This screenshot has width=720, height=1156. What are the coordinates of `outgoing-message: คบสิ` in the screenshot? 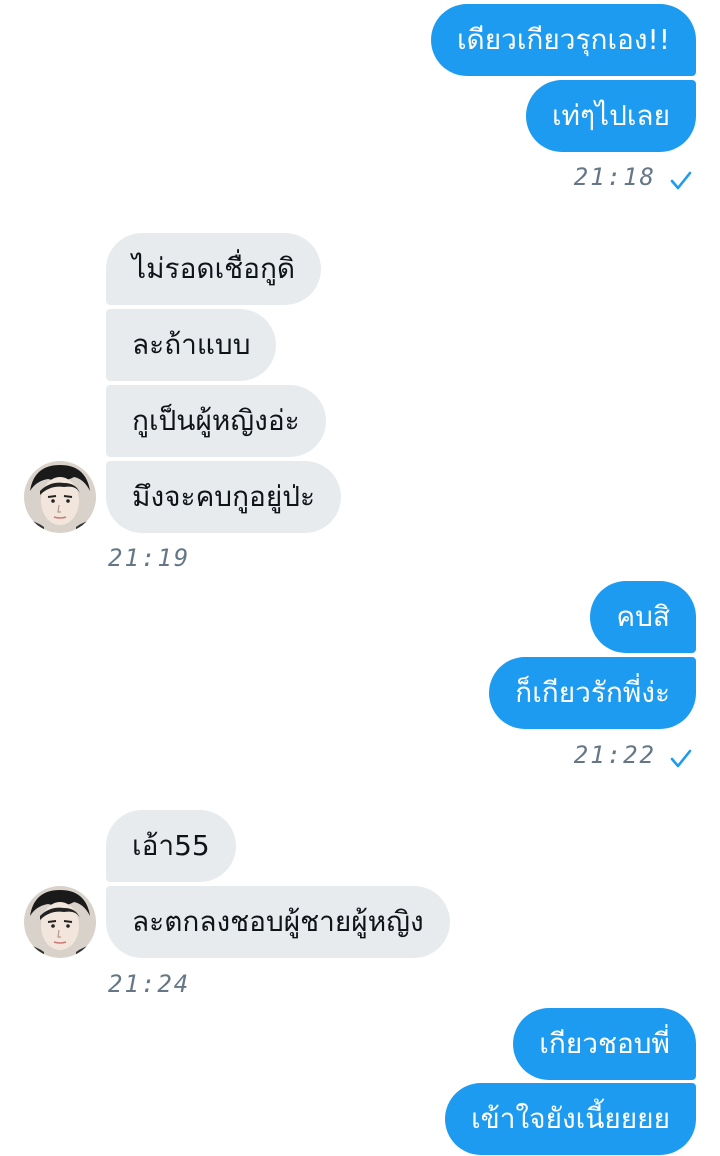 It's located at (643, 617).